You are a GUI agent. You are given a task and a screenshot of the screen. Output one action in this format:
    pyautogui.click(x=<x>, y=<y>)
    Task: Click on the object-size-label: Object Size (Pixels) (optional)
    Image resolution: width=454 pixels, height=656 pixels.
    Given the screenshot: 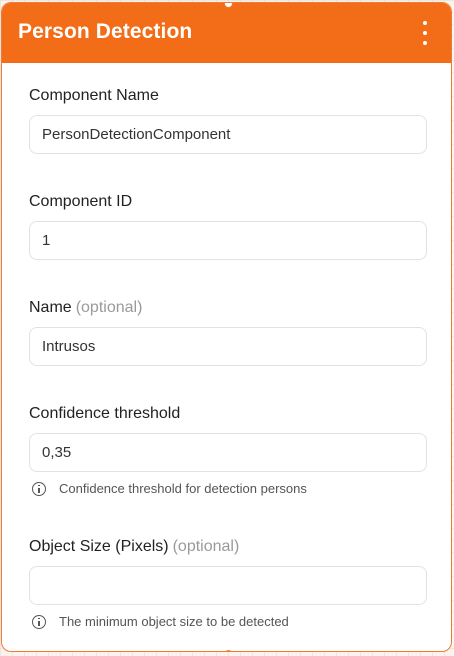 What is the action you would take?
    pyautogui.click(x=134, y=547)
    